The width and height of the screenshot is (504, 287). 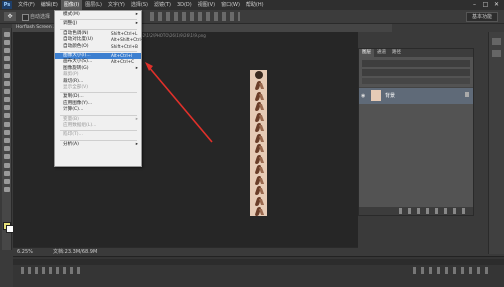 What do you see at coordinates (93, 5) in the screenshot?
I see `menu-item: 图层(L)` at bounding box center [93, 5].